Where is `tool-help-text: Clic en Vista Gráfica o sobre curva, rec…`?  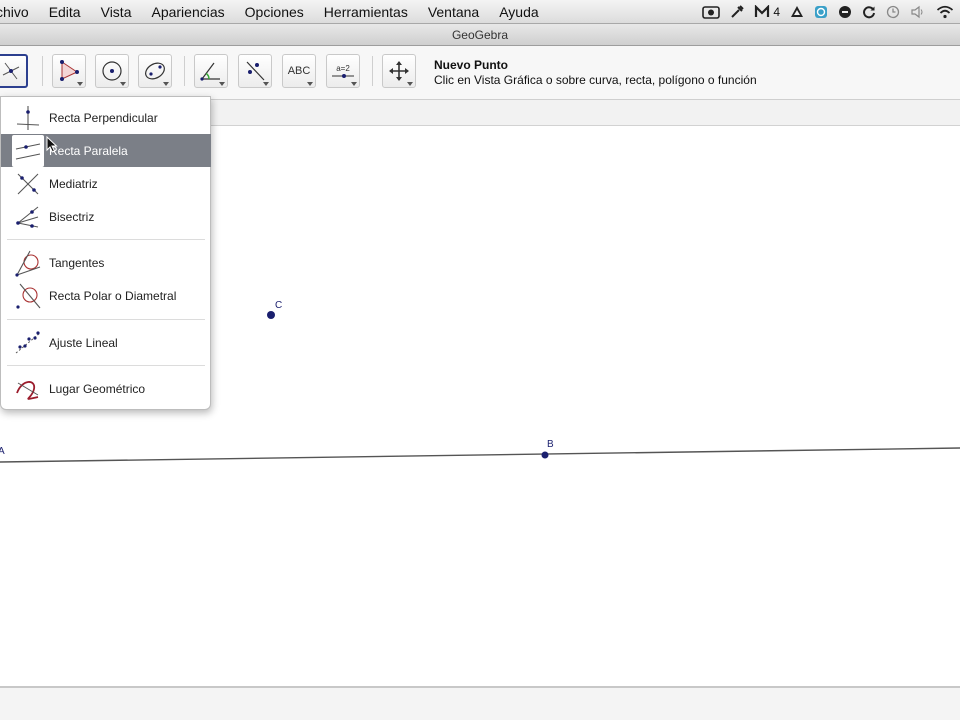 tool-help-text: Clic en Vista Gráfica o sobre curva, rec… is located at coordinates (595, 80).